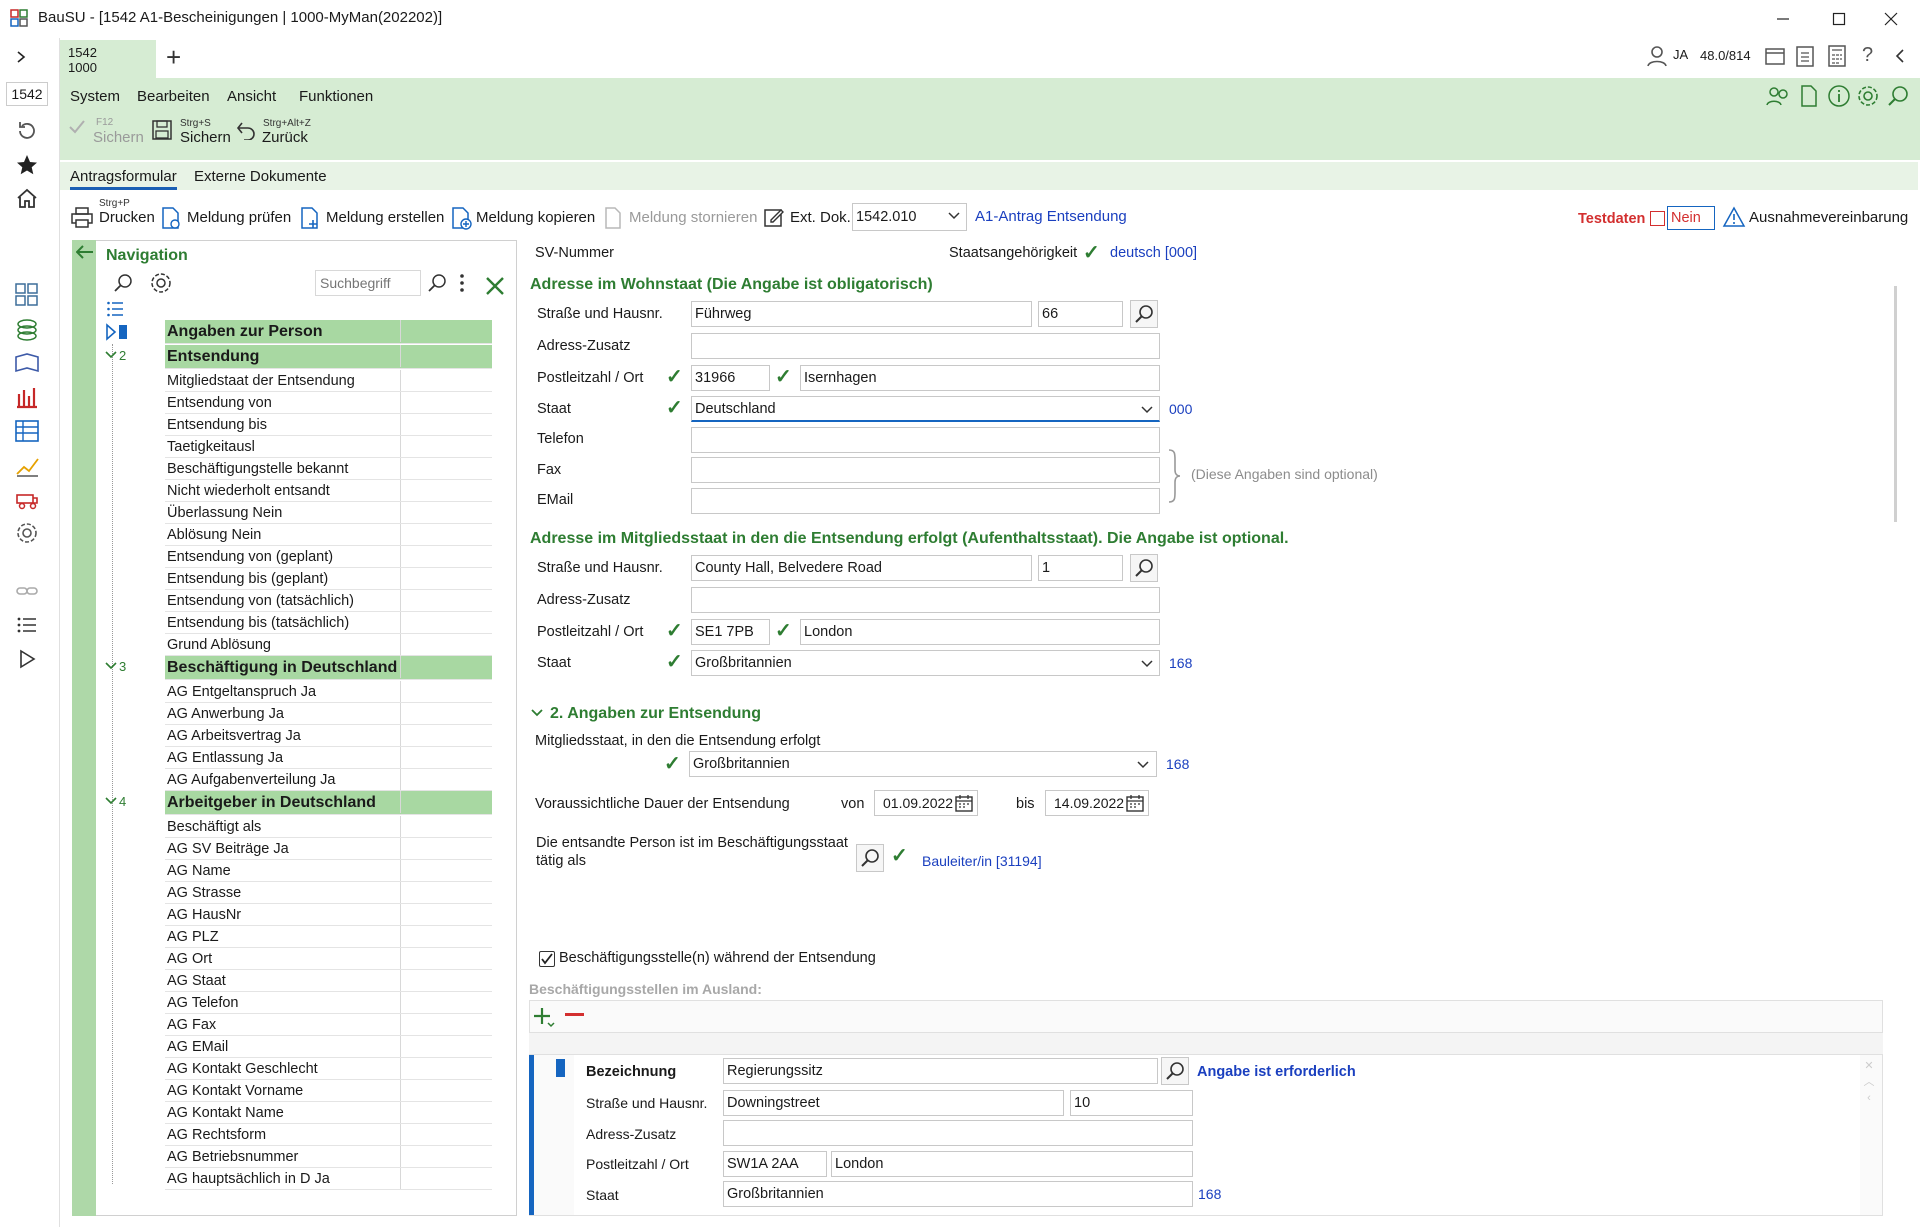  What do you see at coordinates (123, 179) in the screenshot?
I see `tab-antragsformular: Antragsformular` at bounding box center [123, 179].